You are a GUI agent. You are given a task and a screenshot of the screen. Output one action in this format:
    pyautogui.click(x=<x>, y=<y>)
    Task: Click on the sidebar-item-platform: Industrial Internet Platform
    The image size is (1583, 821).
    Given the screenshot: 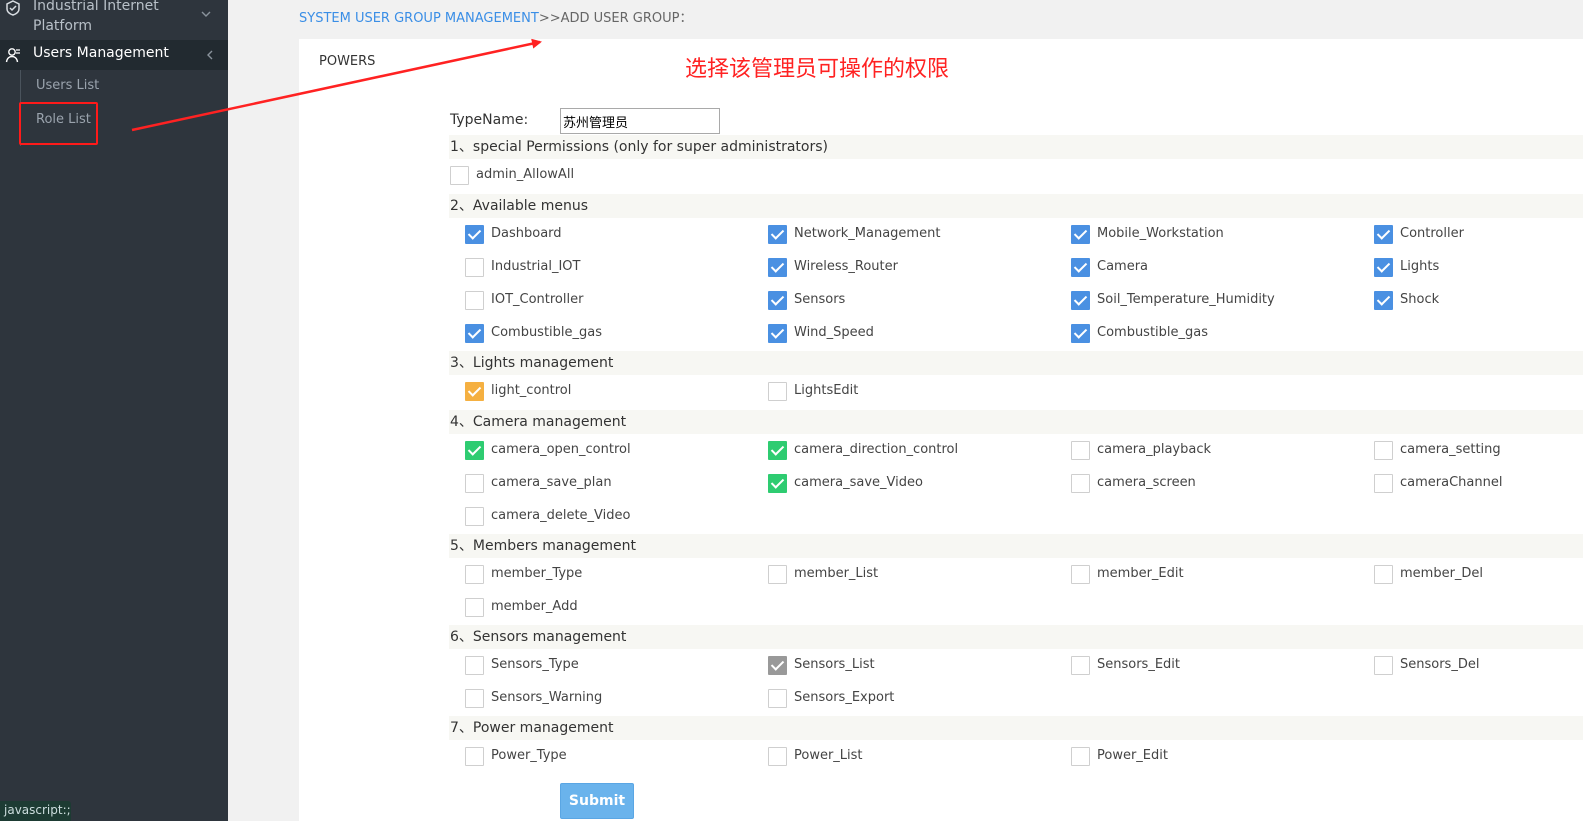 What is the action you would take?
    pyautogui.click(x=114, y=20)
    